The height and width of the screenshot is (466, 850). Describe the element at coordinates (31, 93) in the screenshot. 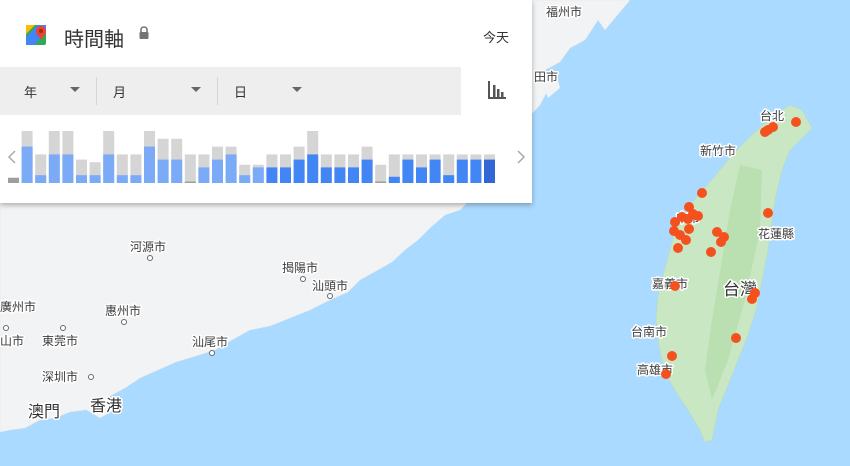

I see `year-select-label: 年` at that location.